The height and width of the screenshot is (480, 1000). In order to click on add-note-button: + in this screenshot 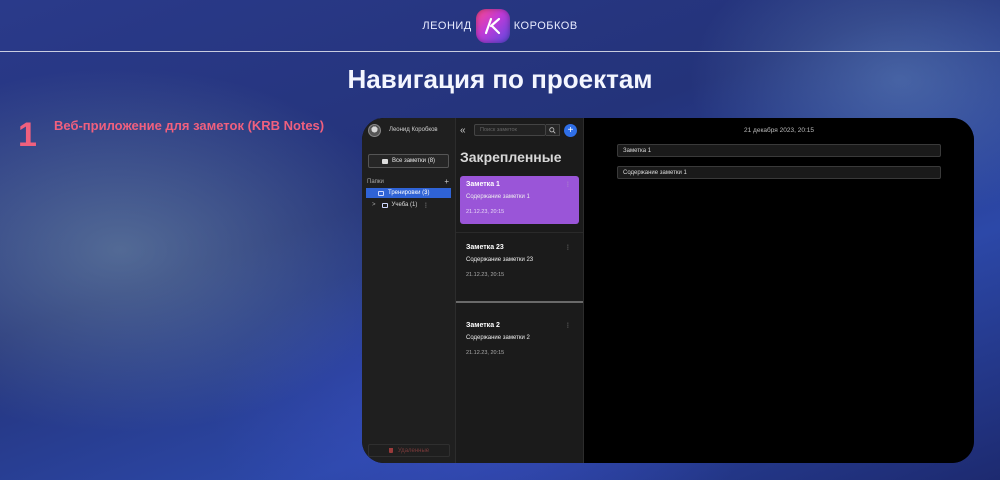, I will do `click(570, 130)`.